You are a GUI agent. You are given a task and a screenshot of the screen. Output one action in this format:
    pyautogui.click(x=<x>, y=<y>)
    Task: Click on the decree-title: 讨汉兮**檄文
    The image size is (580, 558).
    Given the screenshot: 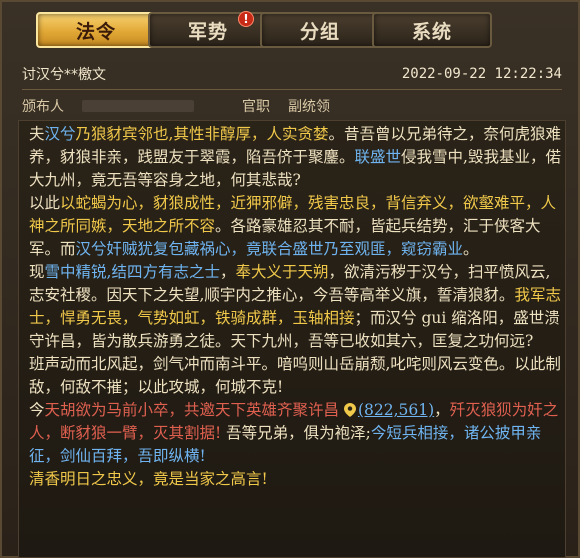 What is the action you would take?
    pyautogui.click(x=64, y=74)
    